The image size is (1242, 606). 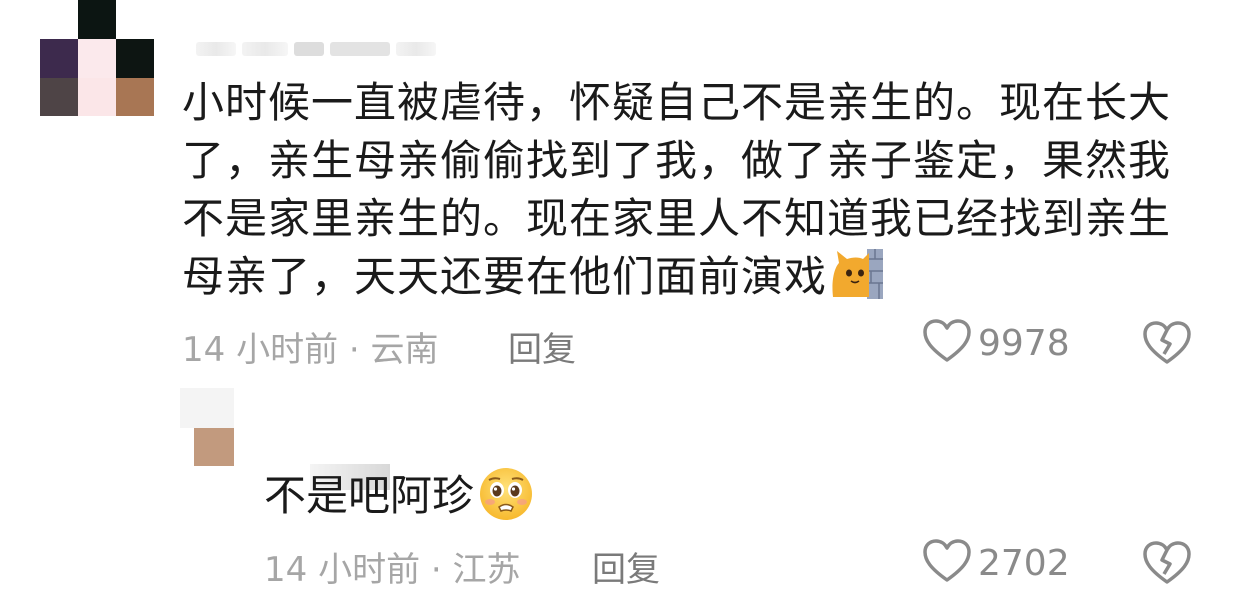 What do you see at coordinates (1024, 563) in the screenshot?
I see `like-count: 2702` at bounding box center [1024, 563].